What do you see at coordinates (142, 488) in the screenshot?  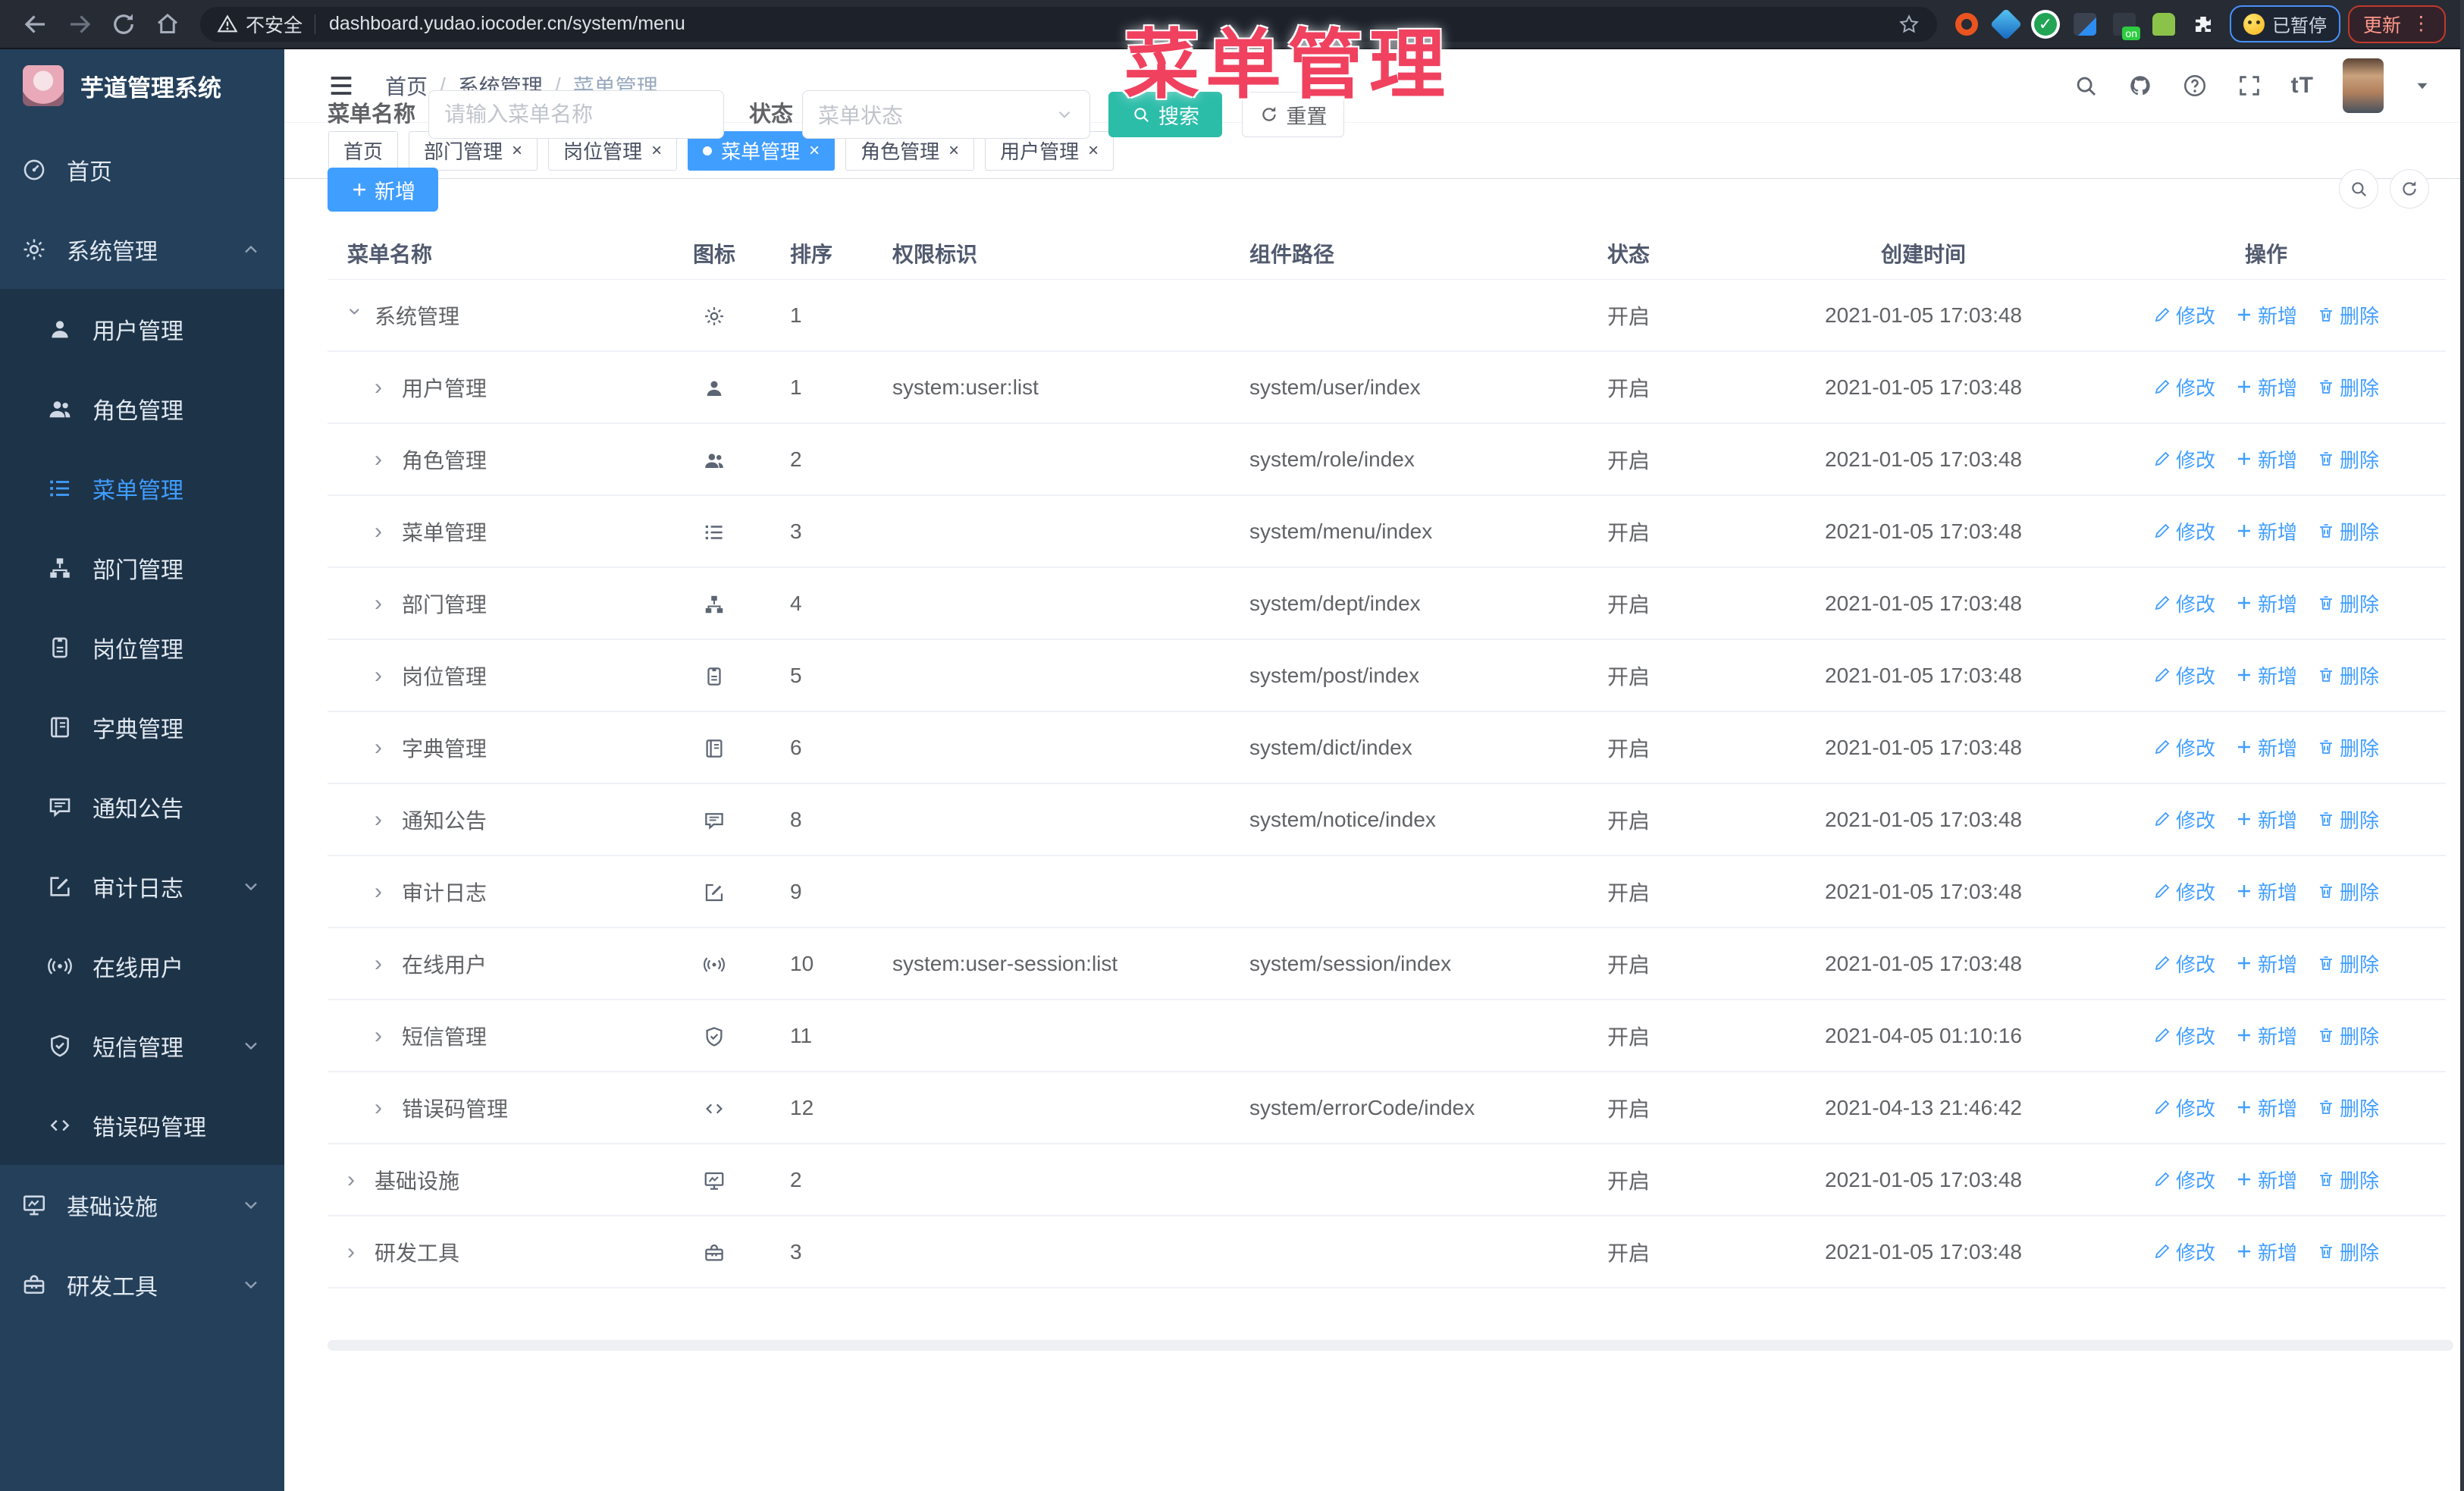 I see `sidebar-item-list: 菜单管理` at bounding box center [142, 488].